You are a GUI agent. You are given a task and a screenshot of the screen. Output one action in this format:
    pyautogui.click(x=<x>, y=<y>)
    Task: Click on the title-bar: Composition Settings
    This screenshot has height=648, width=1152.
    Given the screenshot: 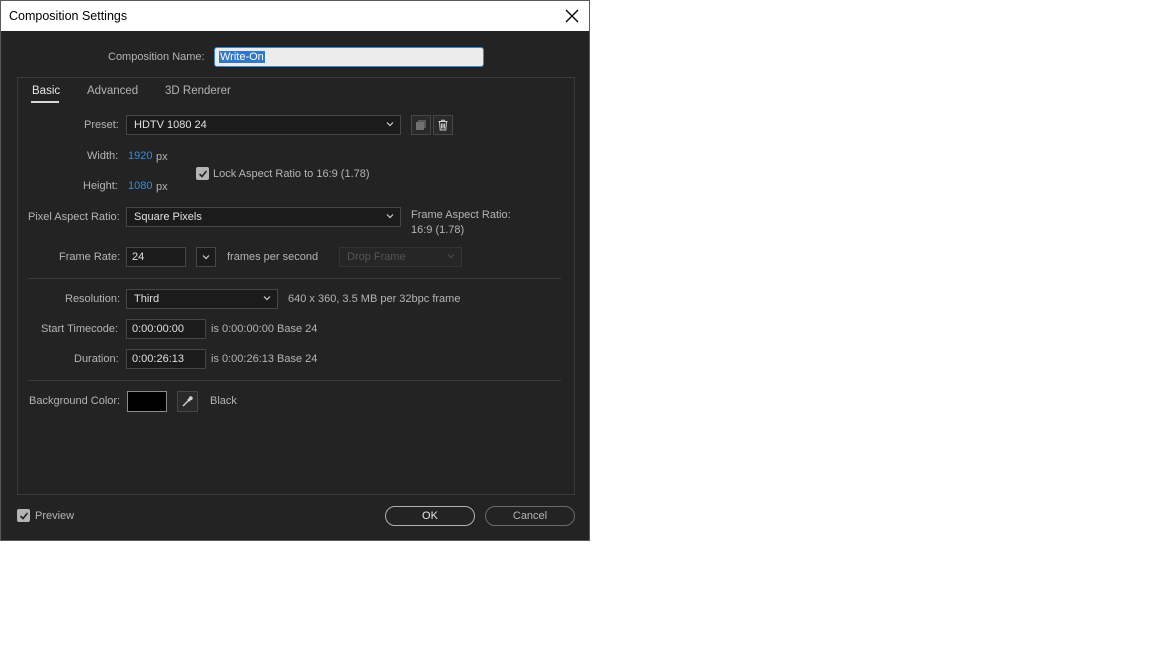 What is the action you would take?
    pyautogui.click(x=295, y=16)
    